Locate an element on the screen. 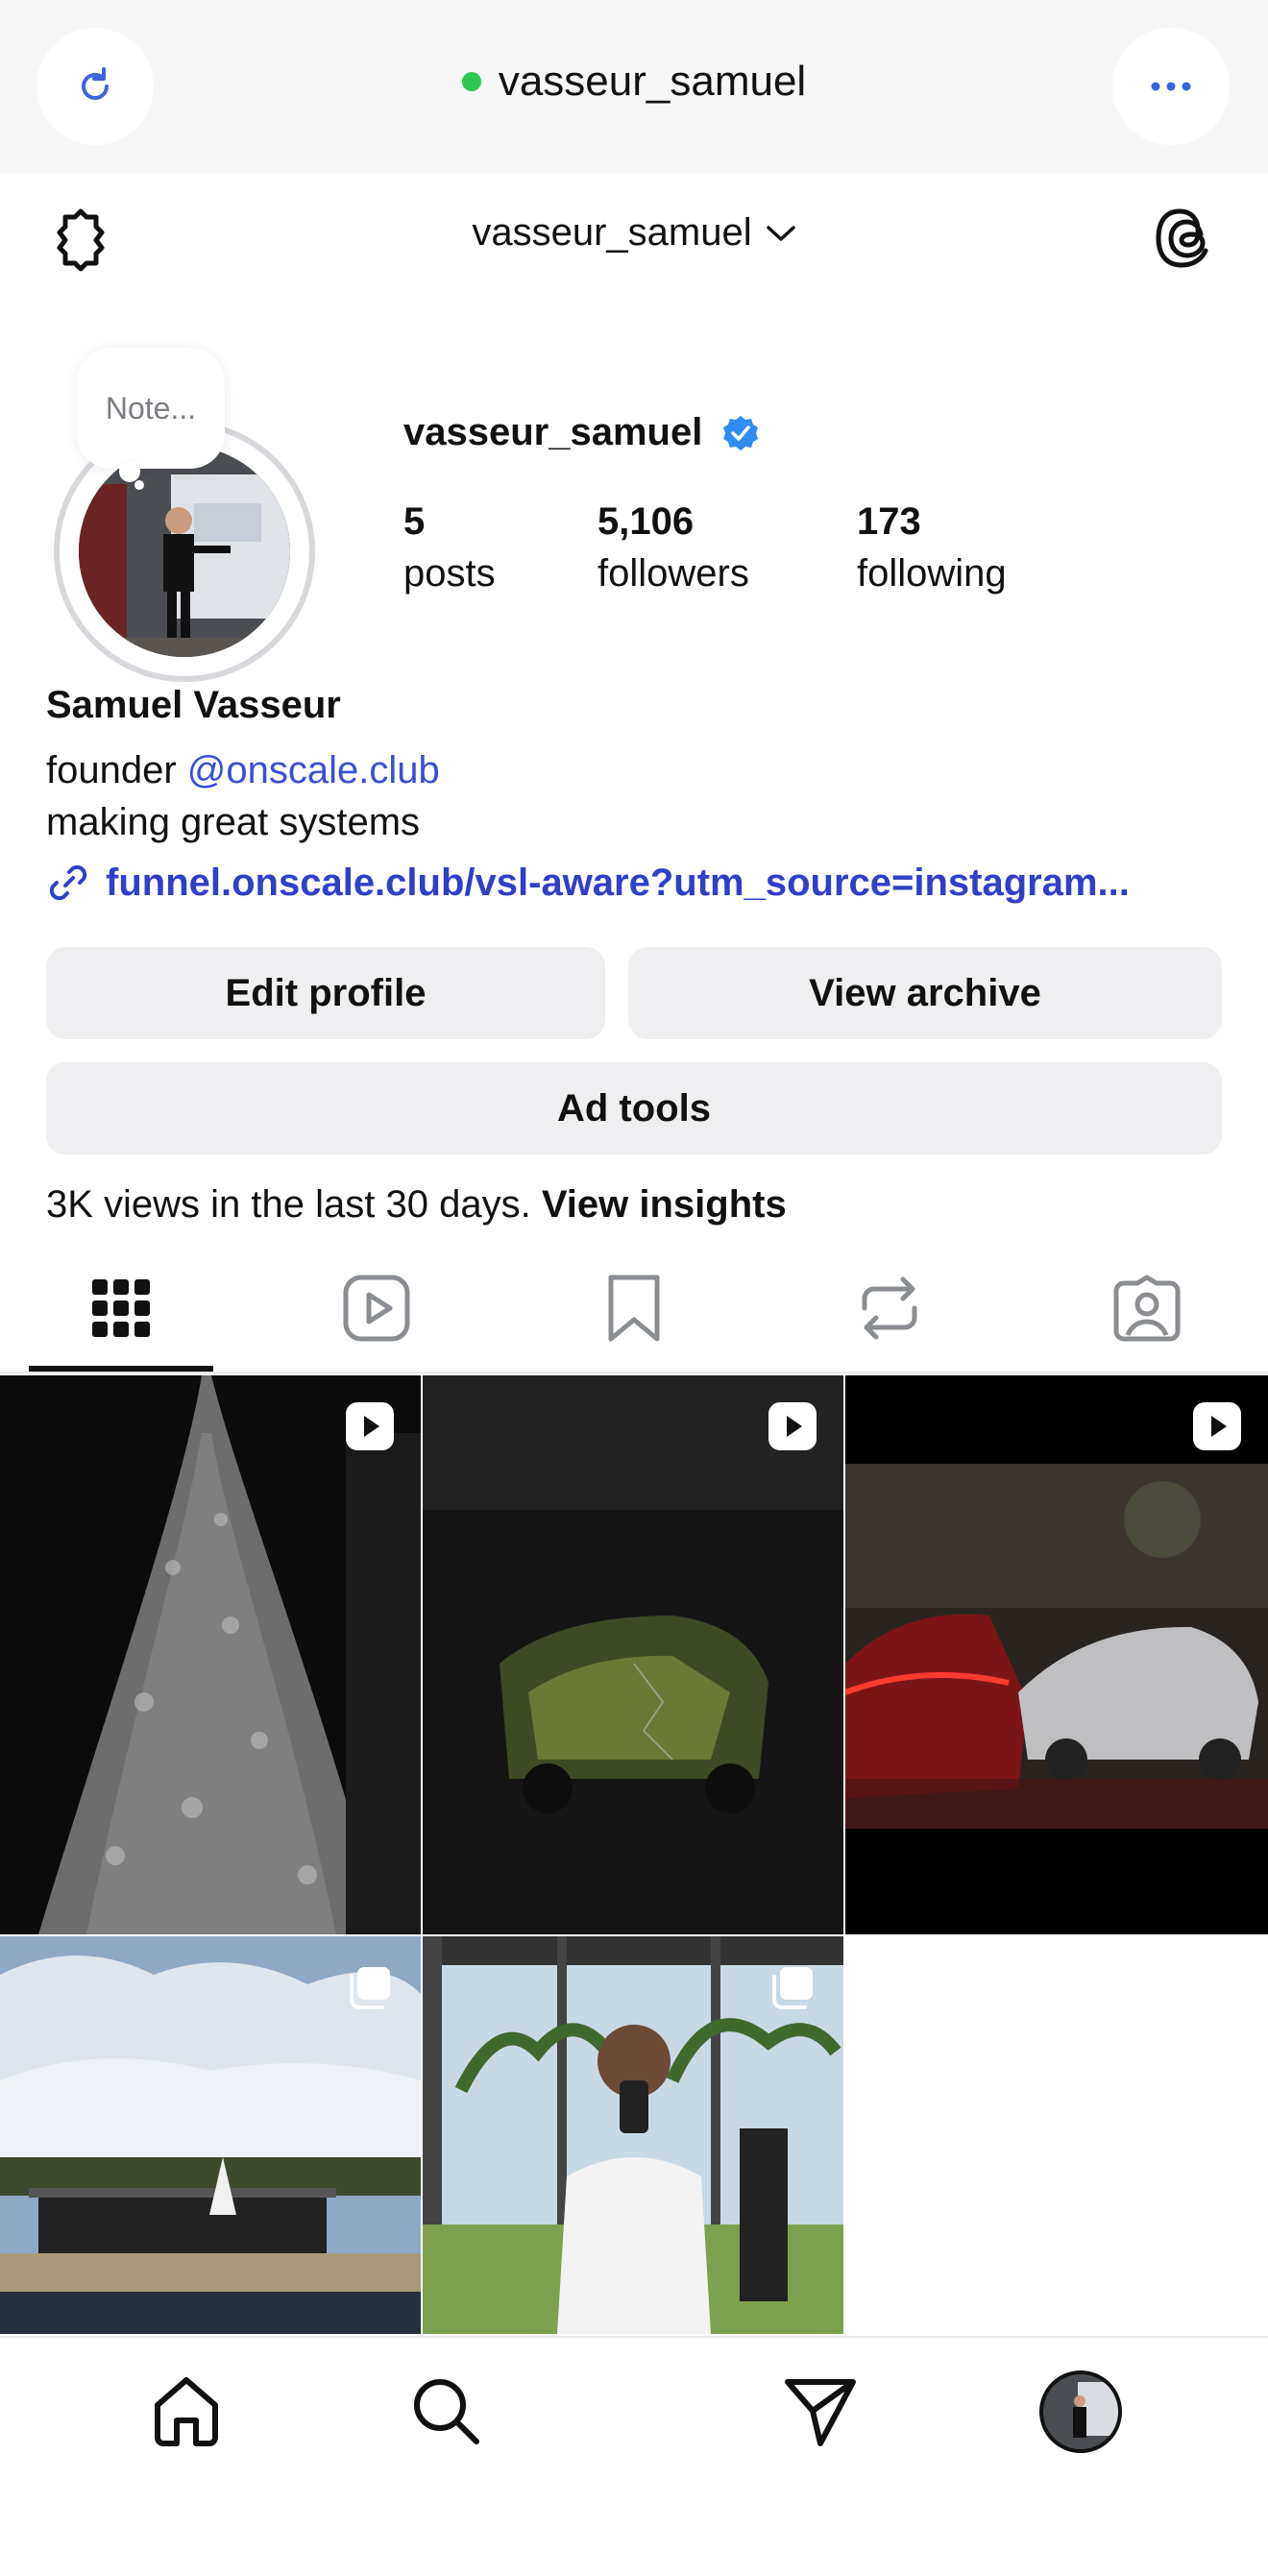  stat-followers: 5,106 followers is located at coordinates (727, 547).